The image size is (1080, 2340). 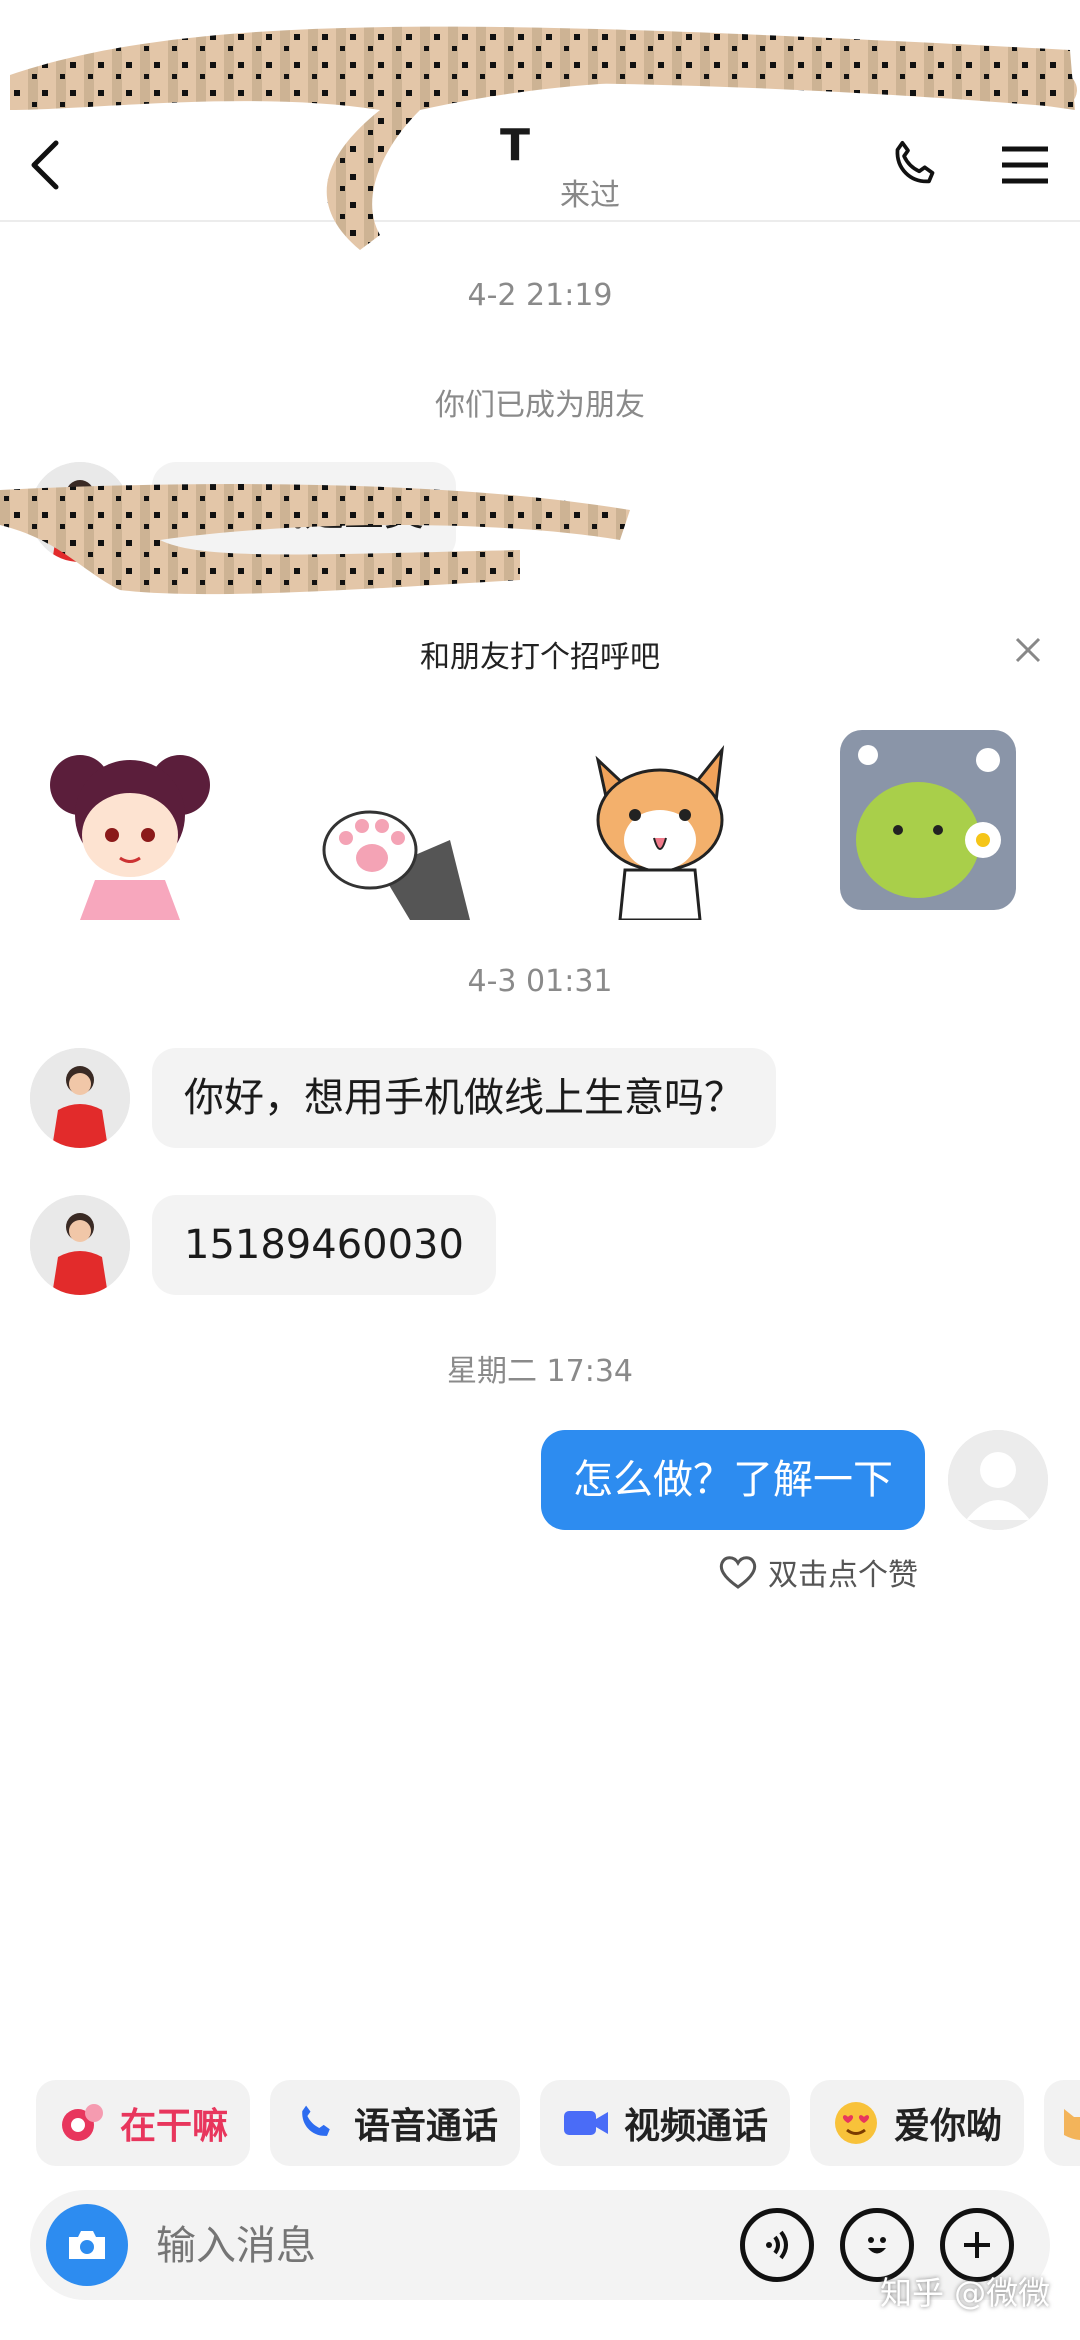 I want to click on my-avatar, so click(x=998, y=1480).